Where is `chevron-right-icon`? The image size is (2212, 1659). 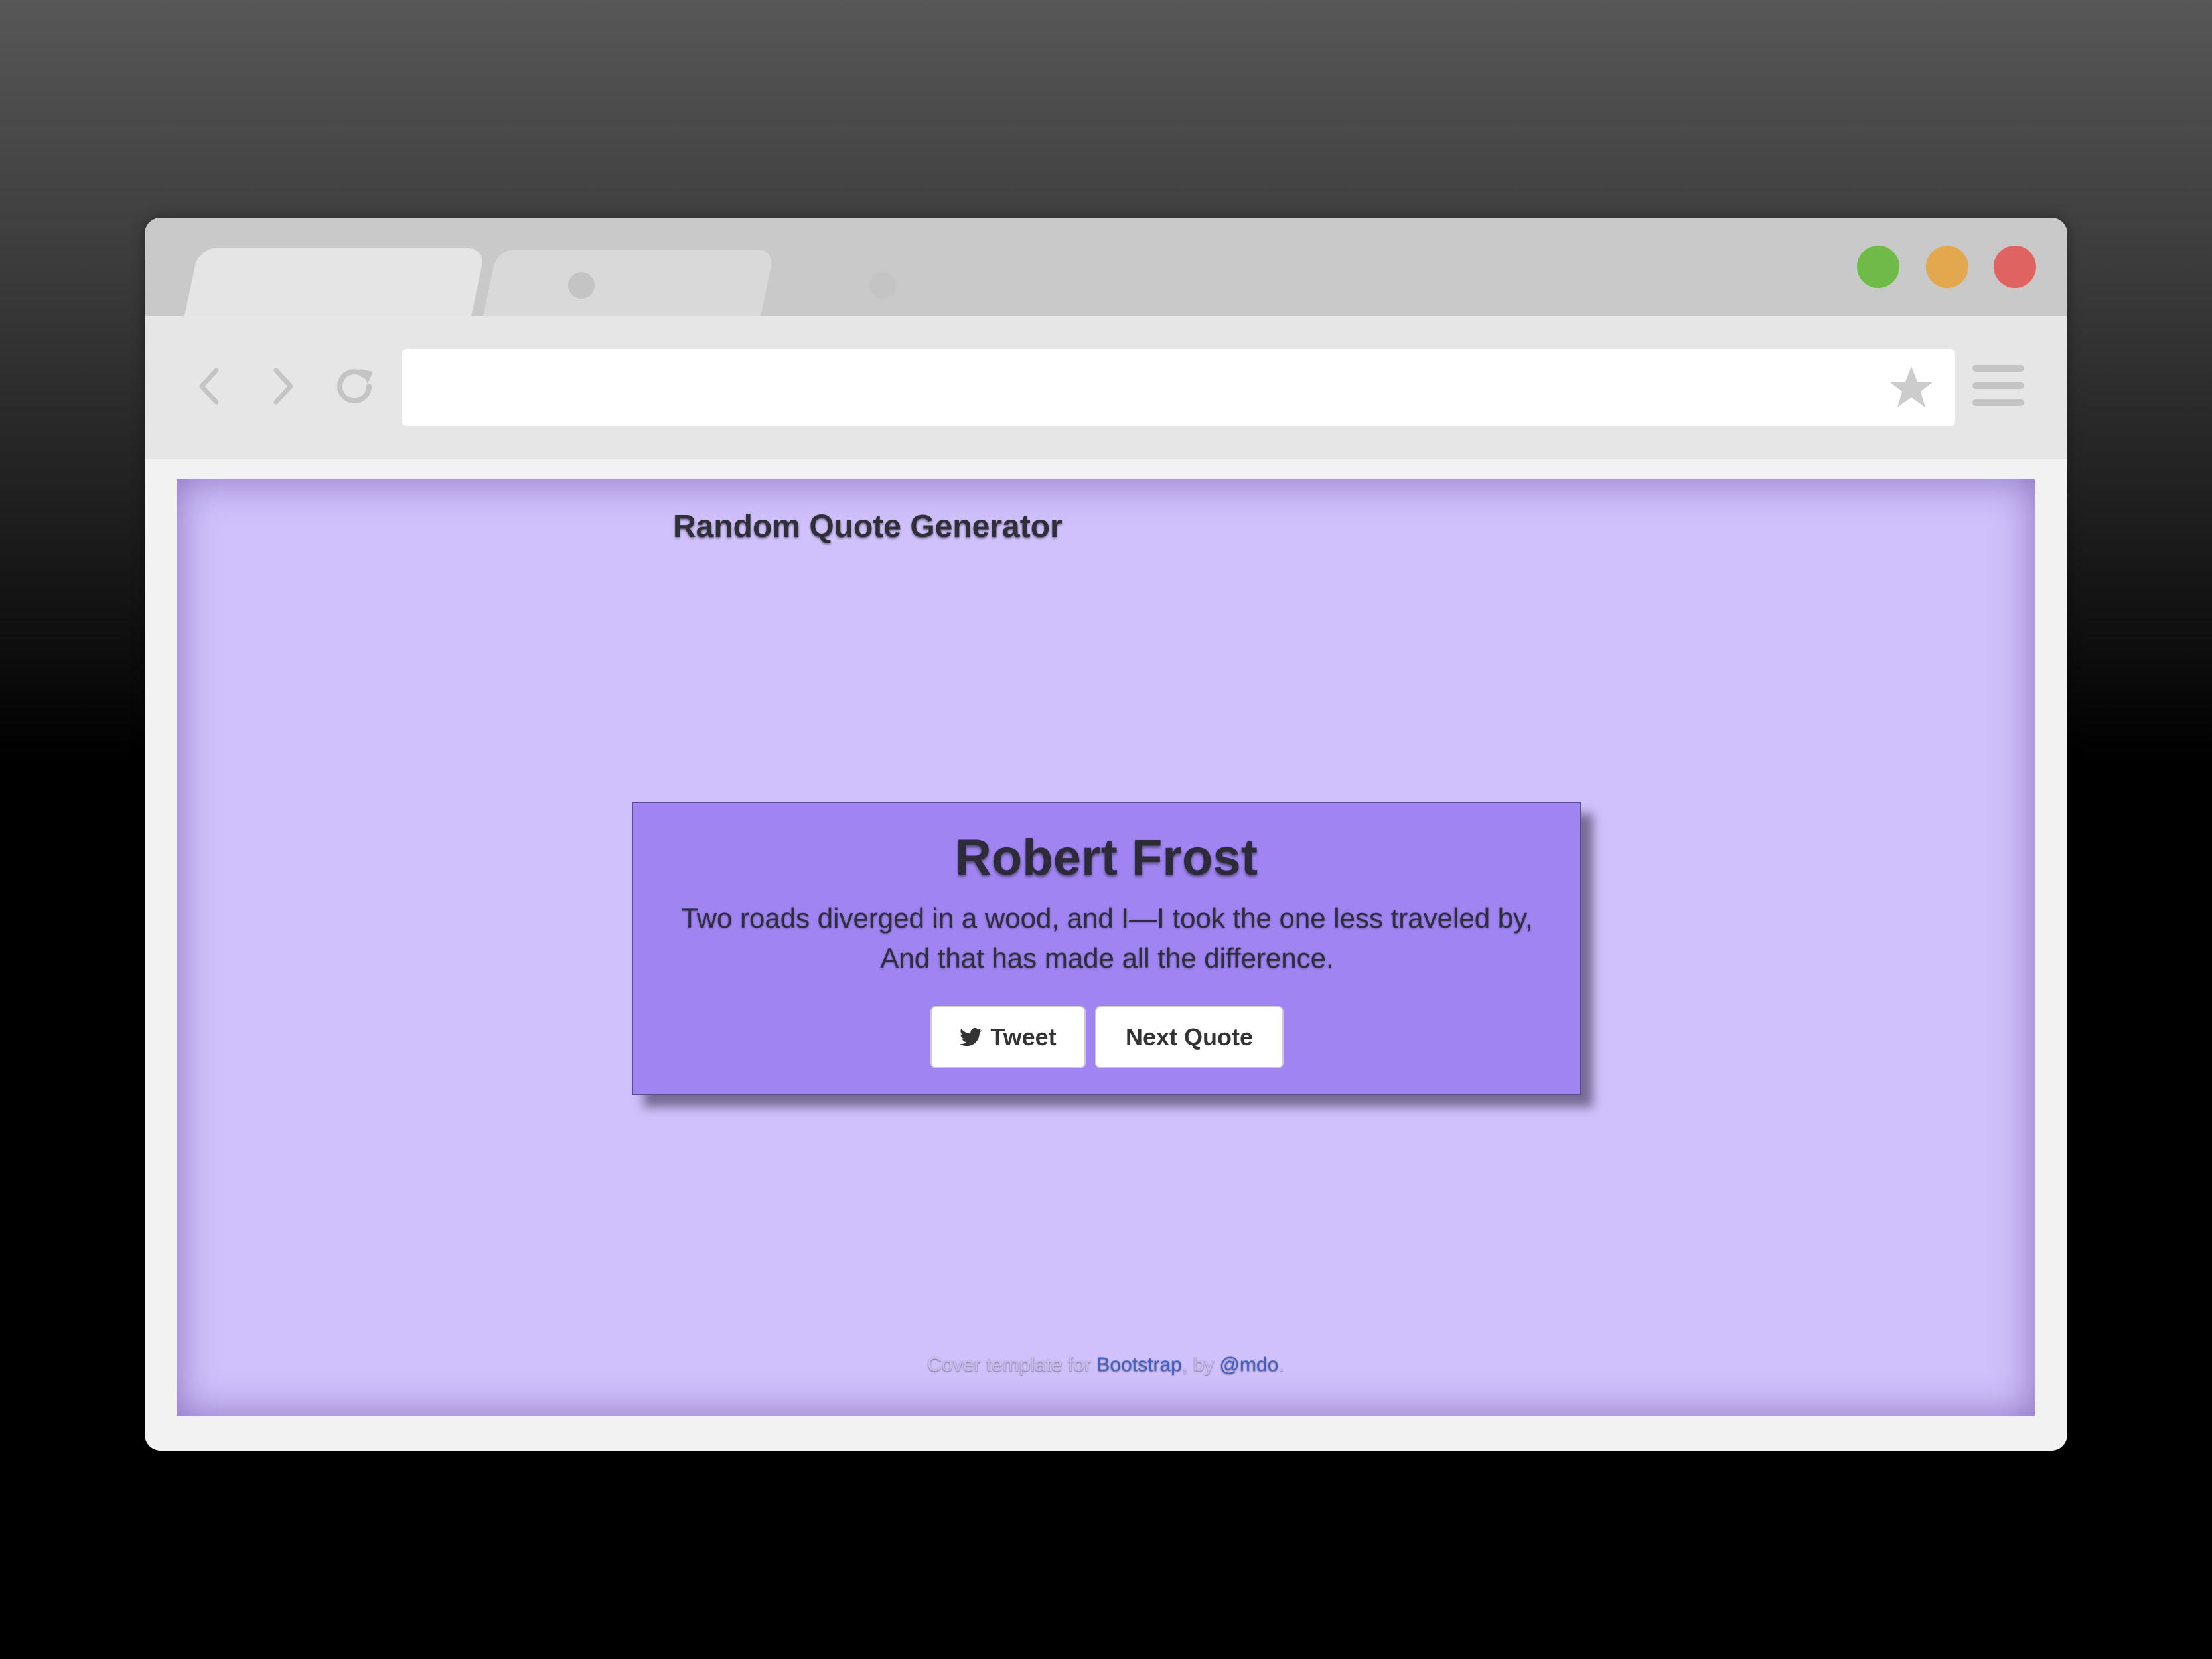 chevron-right-icon is located at coordinates (283, 386).